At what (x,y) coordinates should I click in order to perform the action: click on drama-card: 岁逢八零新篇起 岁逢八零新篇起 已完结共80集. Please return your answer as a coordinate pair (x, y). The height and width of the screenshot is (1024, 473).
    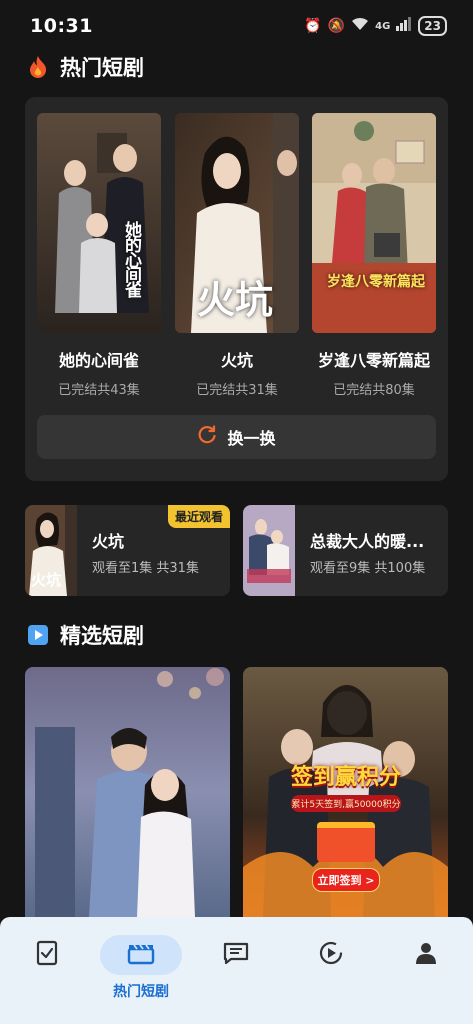
    Looking at the image, I should click on (374, 255).